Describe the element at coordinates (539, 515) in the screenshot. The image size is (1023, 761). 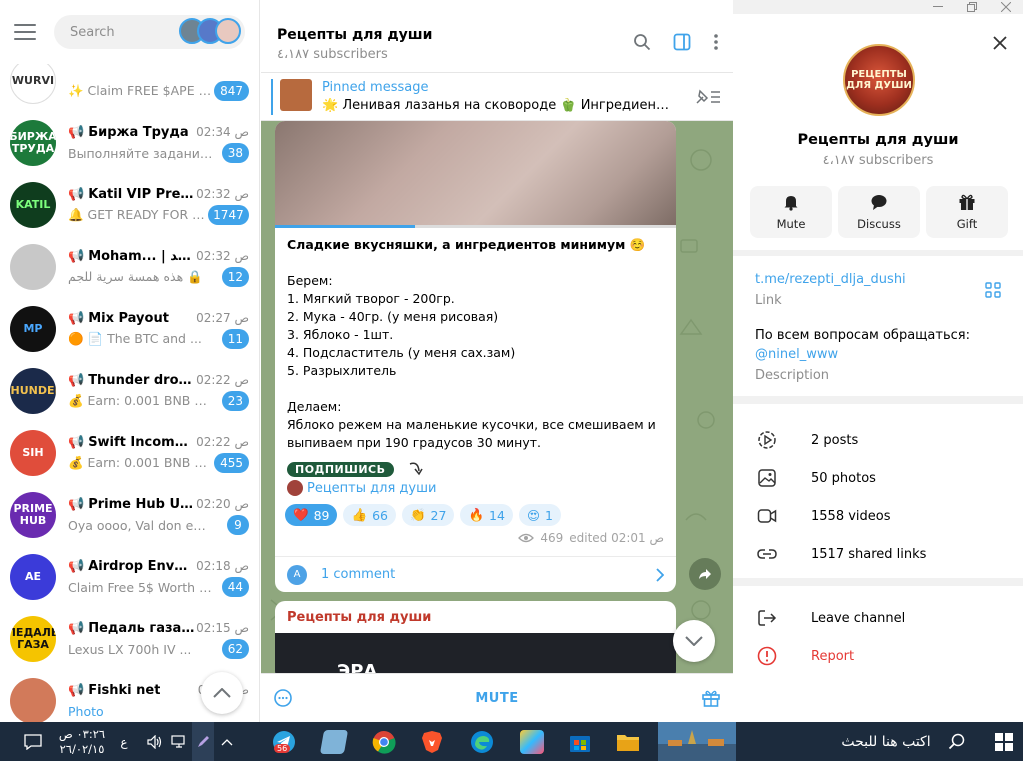
I see `reaction-chip: 😍 1` at that location.